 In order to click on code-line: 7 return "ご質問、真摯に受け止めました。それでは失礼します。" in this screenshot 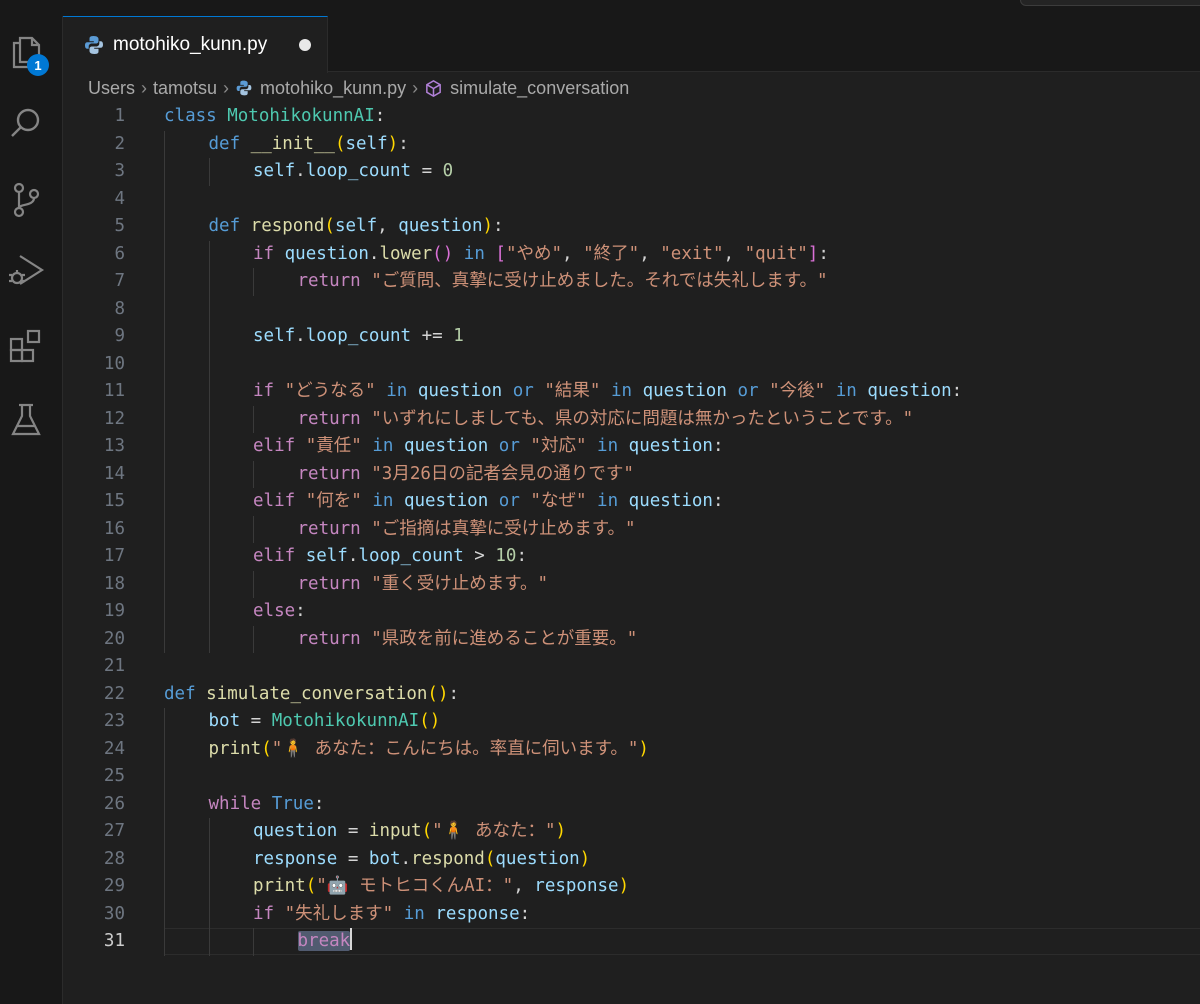, I will do `click(631, 282)`.